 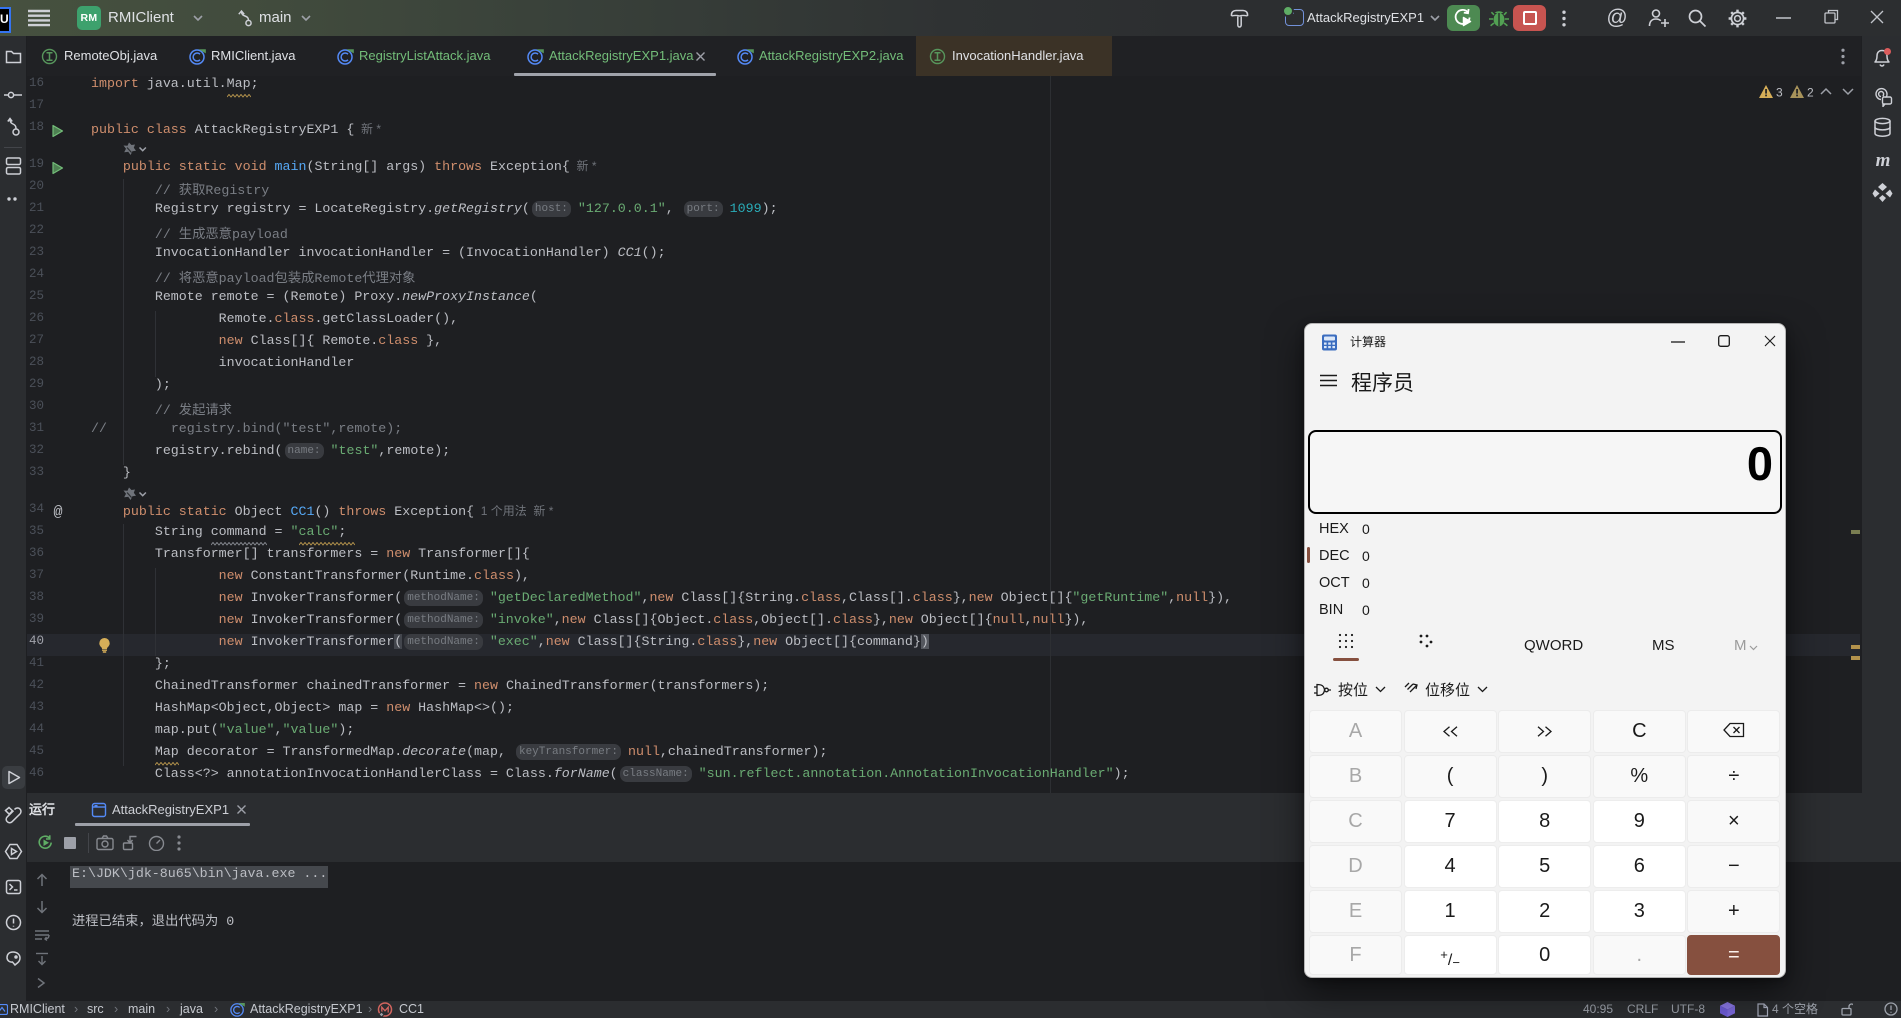 What do you see at coordinates (1810, 93) in the screenshot?
I see `svg-text: 2` at bounding box center [1810, 93].